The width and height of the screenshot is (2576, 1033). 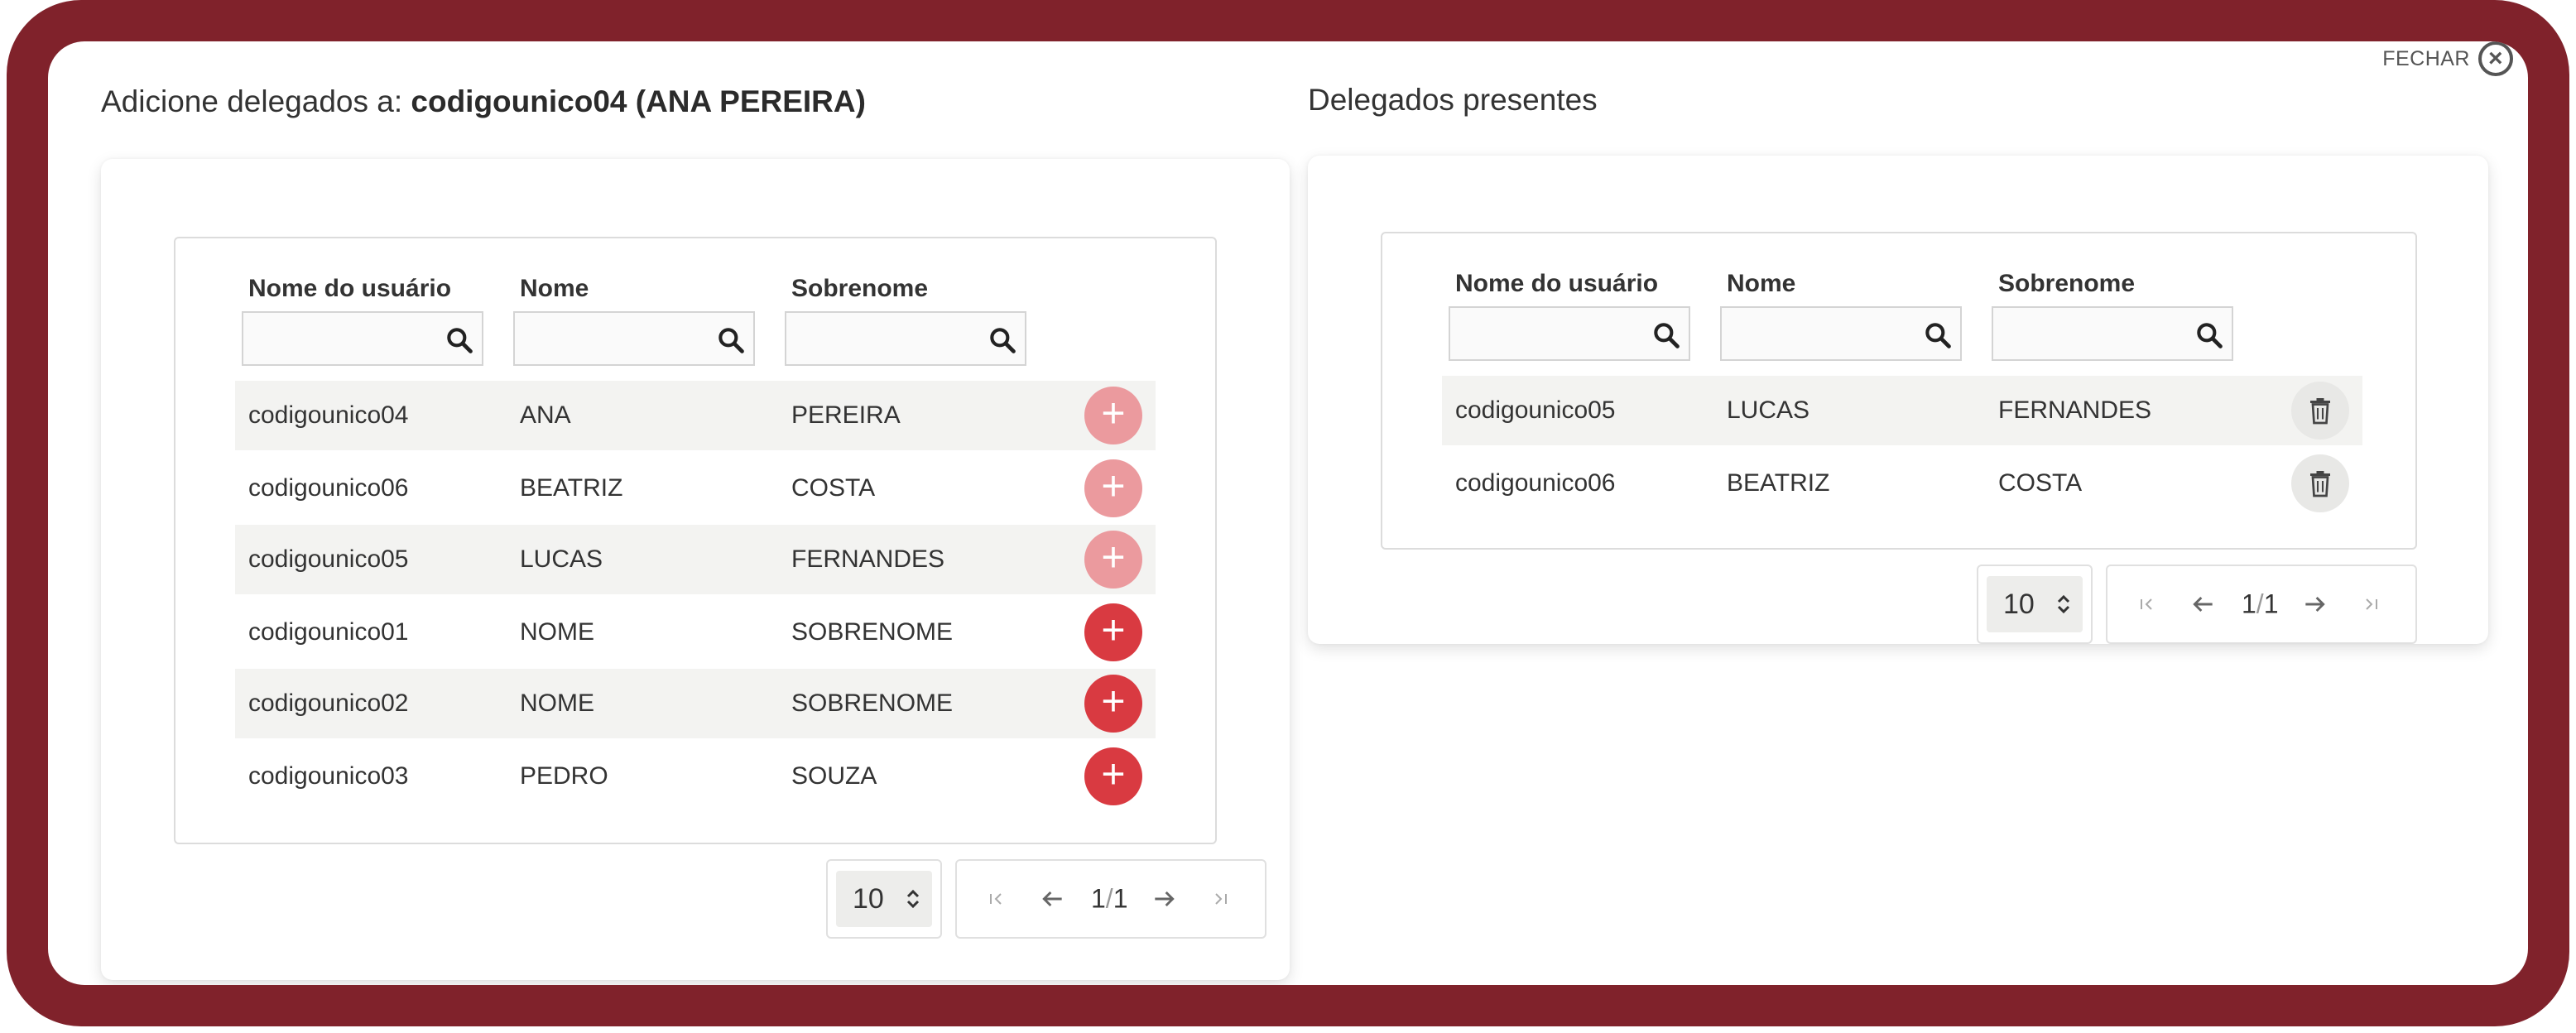 I want to click on close-button: FECHAR ×, so click(x=2447, y=58).